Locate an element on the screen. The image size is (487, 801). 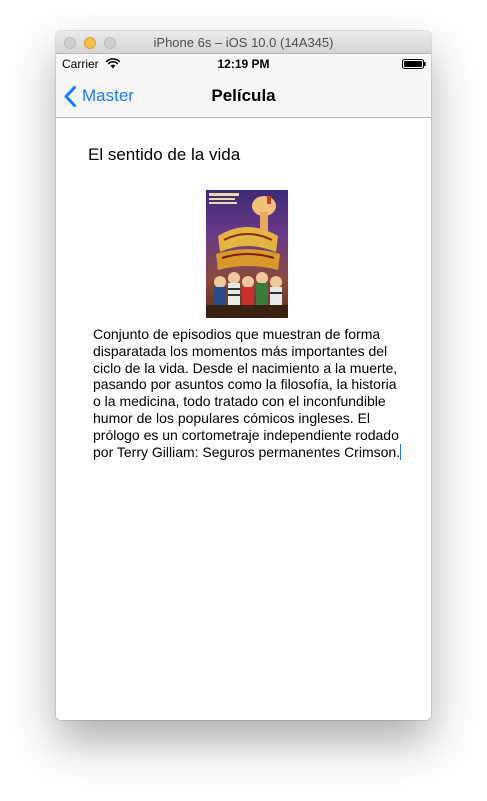
navigation-bar: Master Película is located at coordinates (243, 96).